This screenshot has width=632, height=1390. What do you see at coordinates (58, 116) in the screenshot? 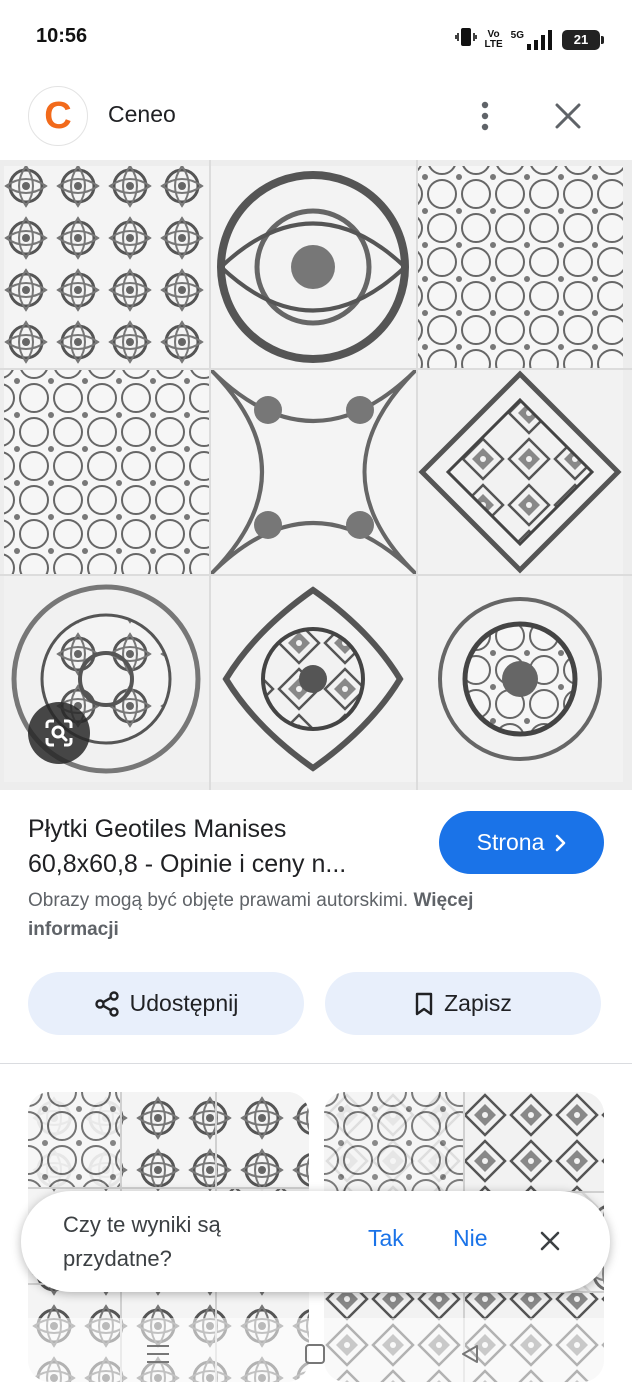
I see `site-logo: C` at bounding box center [58, 116].